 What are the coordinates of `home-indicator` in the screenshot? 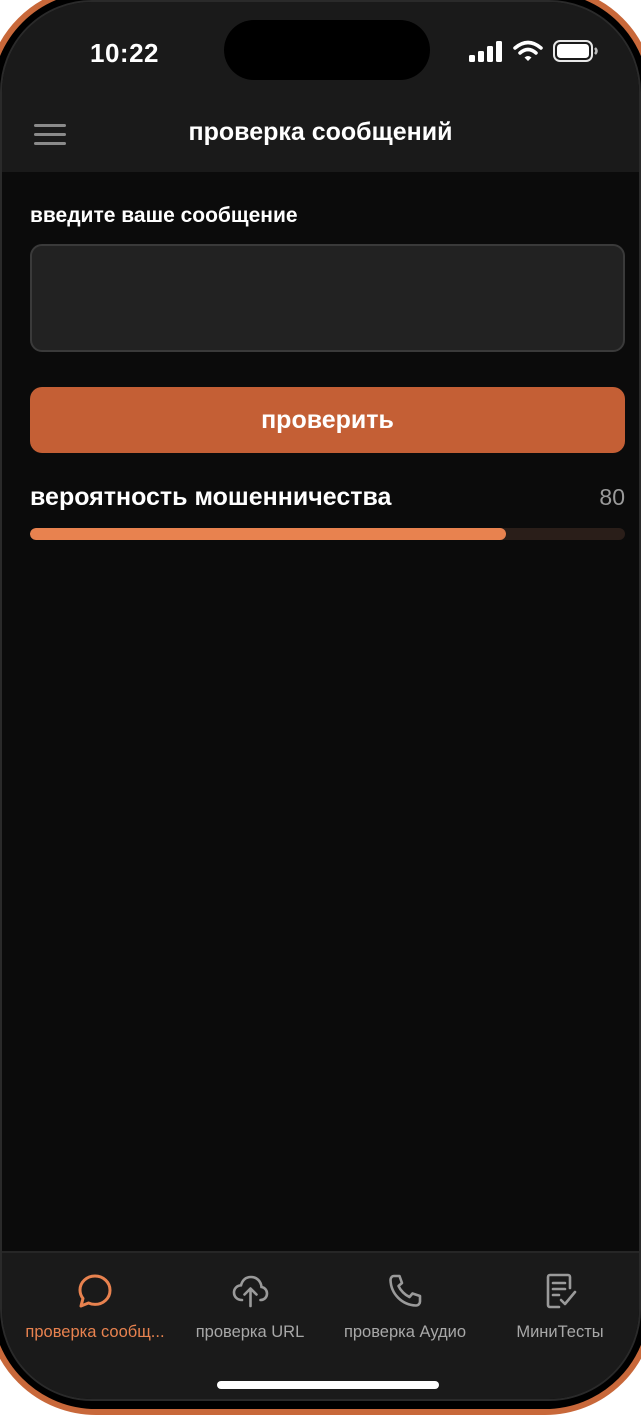 It's located at (328, 1385).